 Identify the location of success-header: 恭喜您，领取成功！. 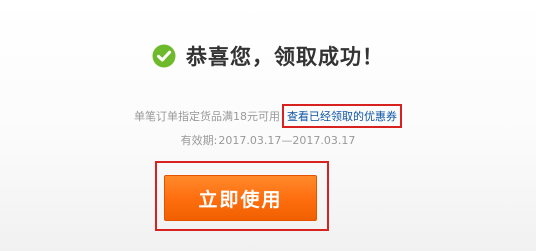
(268, 56).